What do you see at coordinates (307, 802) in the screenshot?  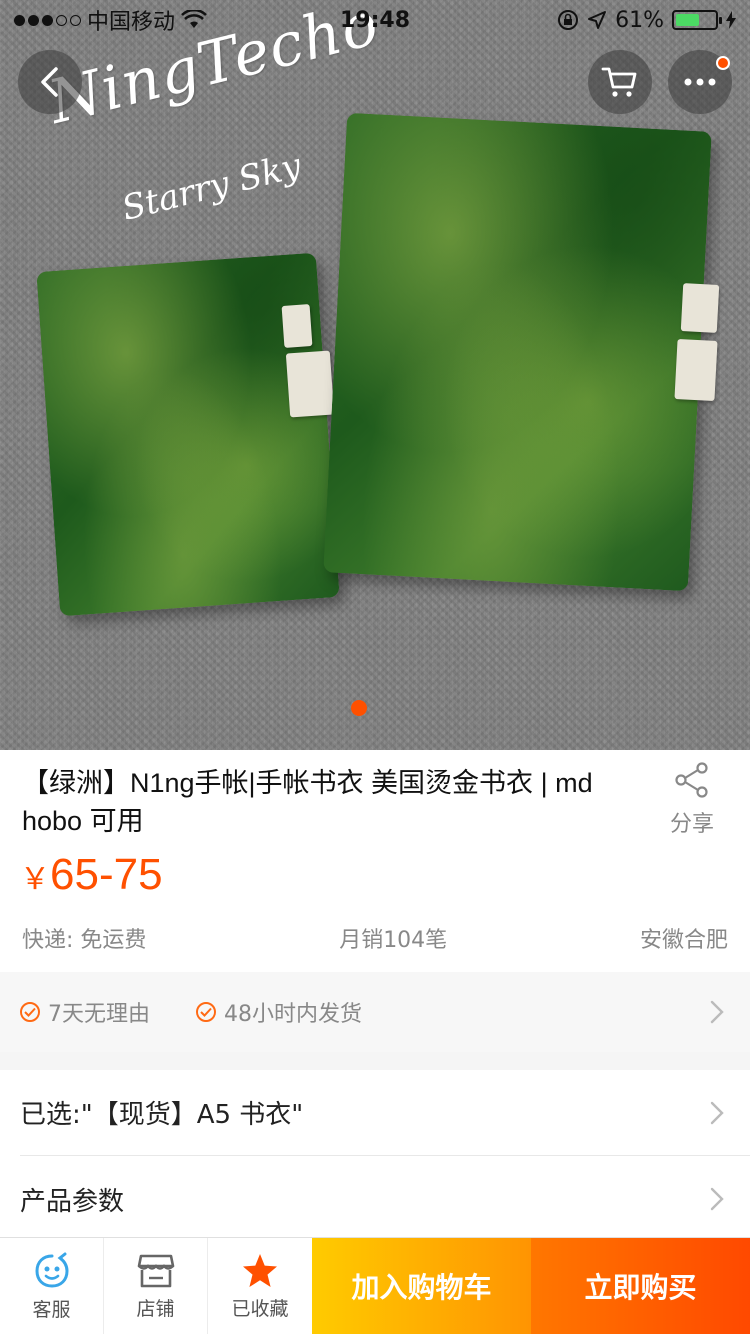 I see `product-title: 【绿洲】N1ng手帐|手帐书衣 美国烫金书衣 | md hobo 可用` at bounding box center [307, 802].